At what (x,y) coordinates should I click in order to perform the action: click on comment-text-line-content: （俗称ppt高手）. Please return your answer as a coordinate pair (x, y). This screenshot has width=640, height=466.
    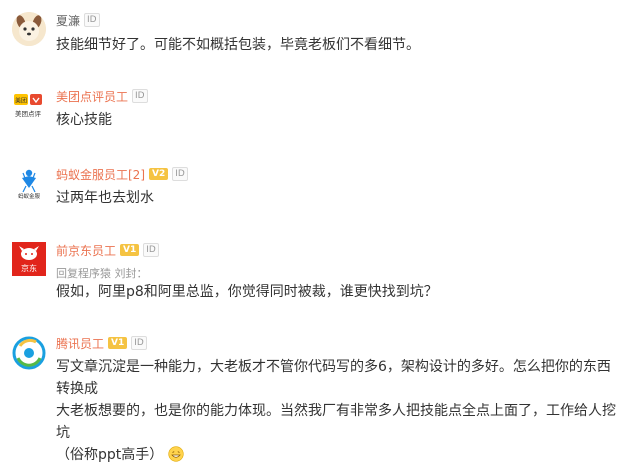
    Looking at the image, I should click on (110, 455).